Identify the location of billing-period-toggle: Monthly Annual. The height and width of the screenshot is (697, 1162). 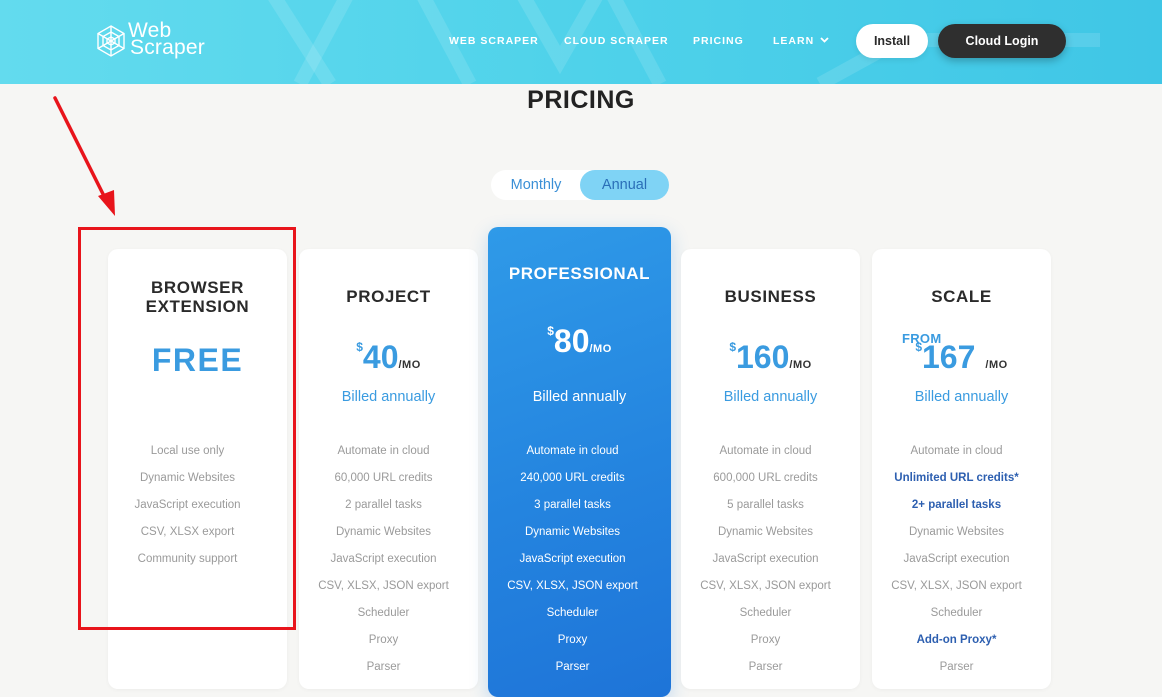
(580, 185).